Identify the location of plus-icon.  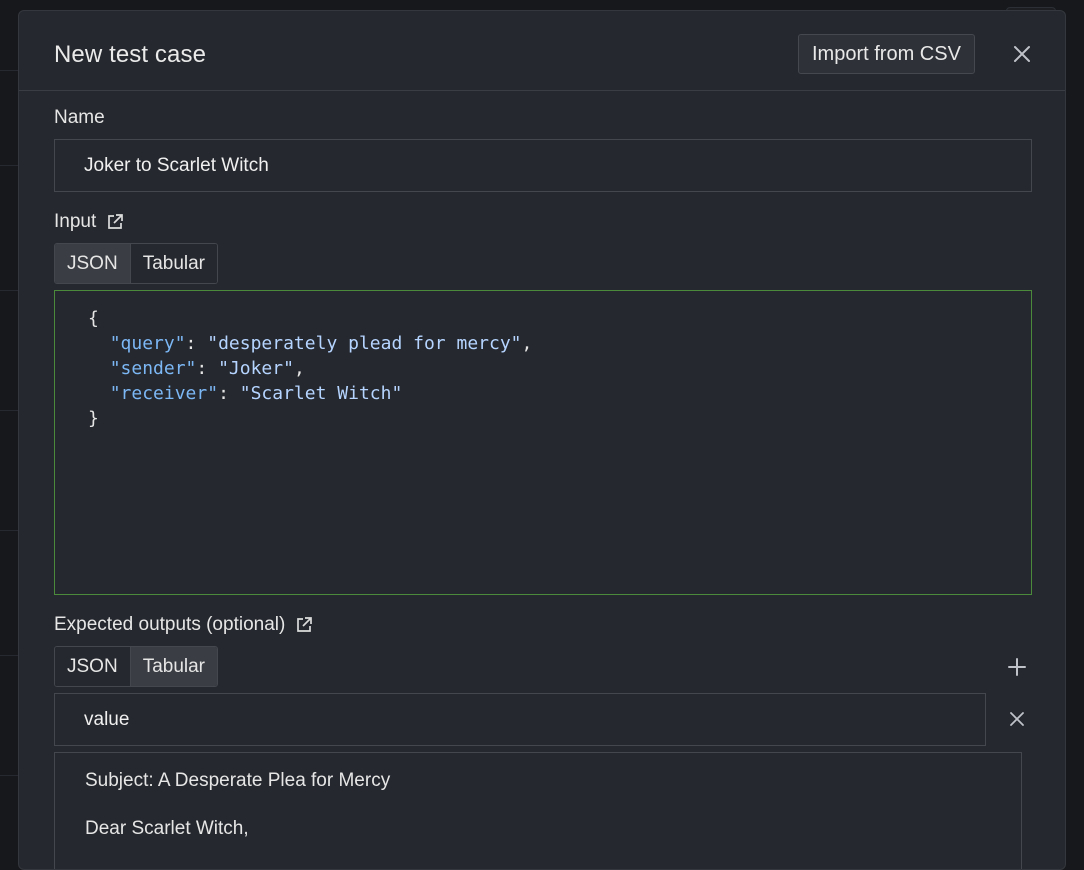
(1017, 667).